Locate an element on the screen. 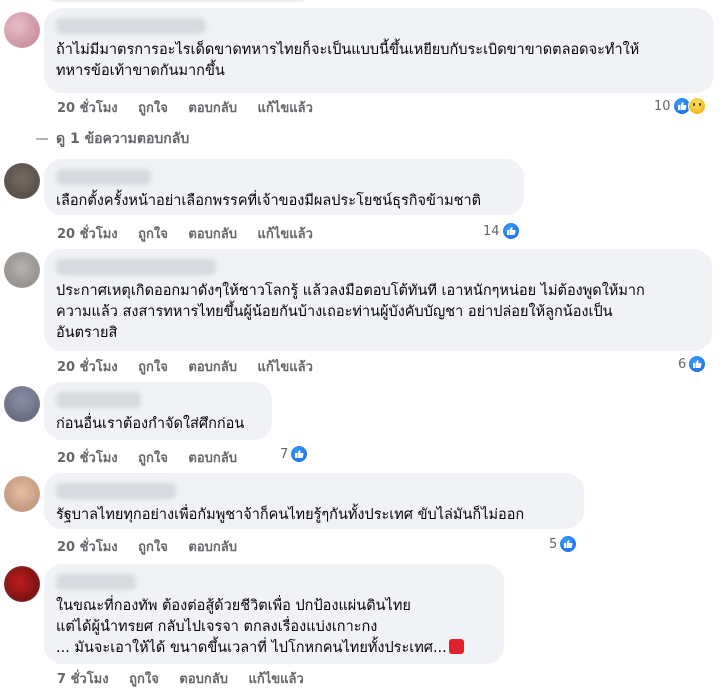 Image resolution: width=728 pixels, height=689 pixels. reaction-count: 14 is located at coordinates (491, 231).